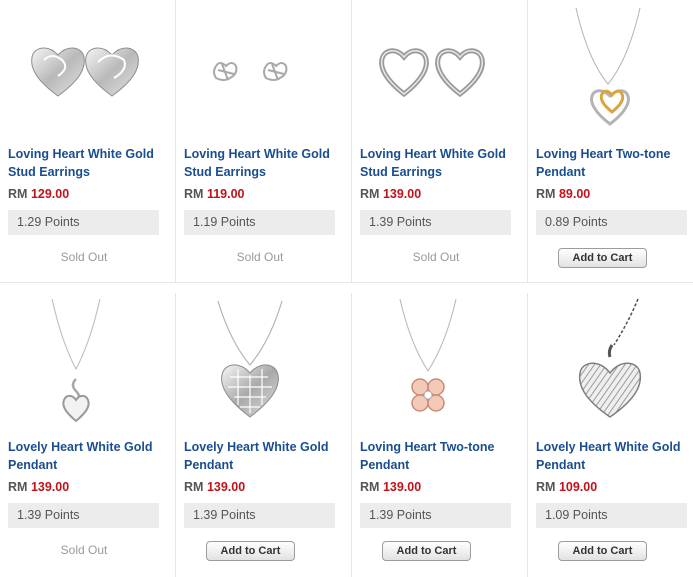  What do you see at coordinates (611, 515) in the screenshot?
I see `points-badge: 1.09 Points` at bounding box center [611, 515].